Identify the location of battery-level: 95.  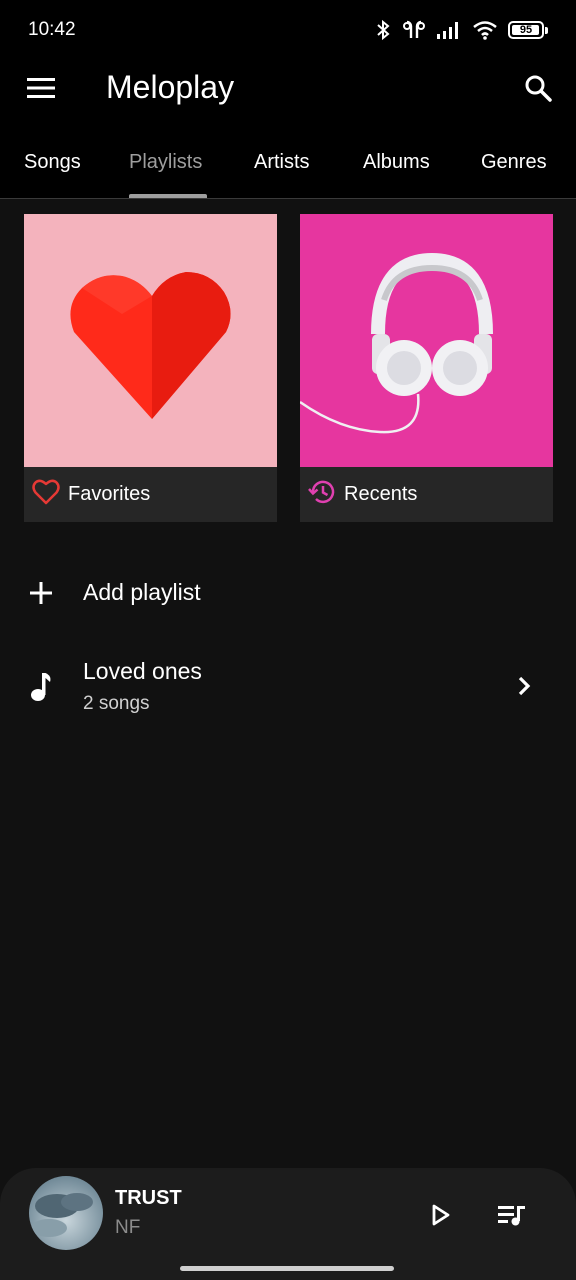
(526, 30).